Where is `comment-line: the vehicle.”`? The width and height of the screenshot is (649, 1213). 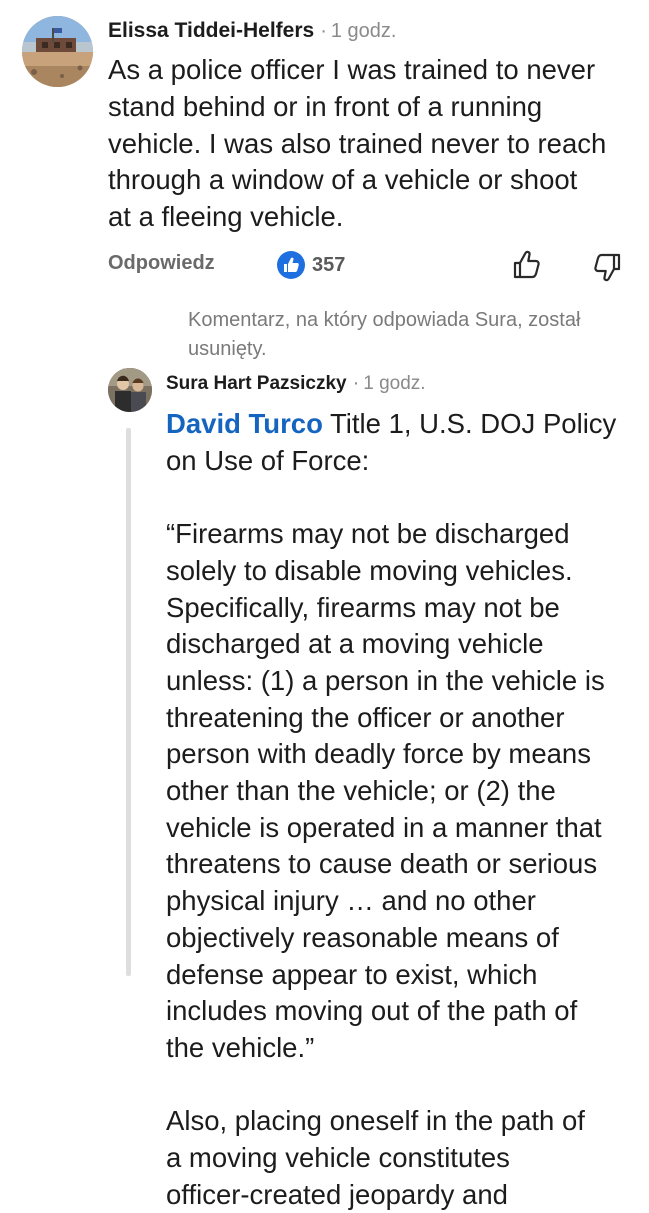 comment-line: the vehicle.” is located at coordinates (240, 1047).